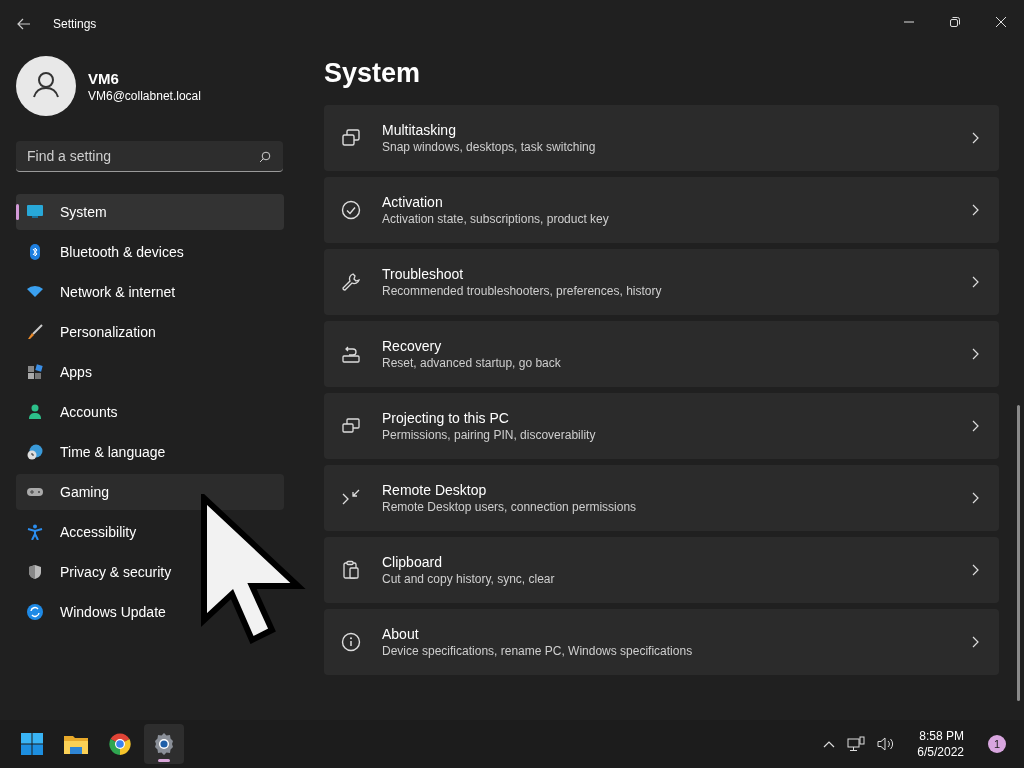 The width and height of the screenshot is (1024, 768). I want to click on info-icon, so click(351, 642).